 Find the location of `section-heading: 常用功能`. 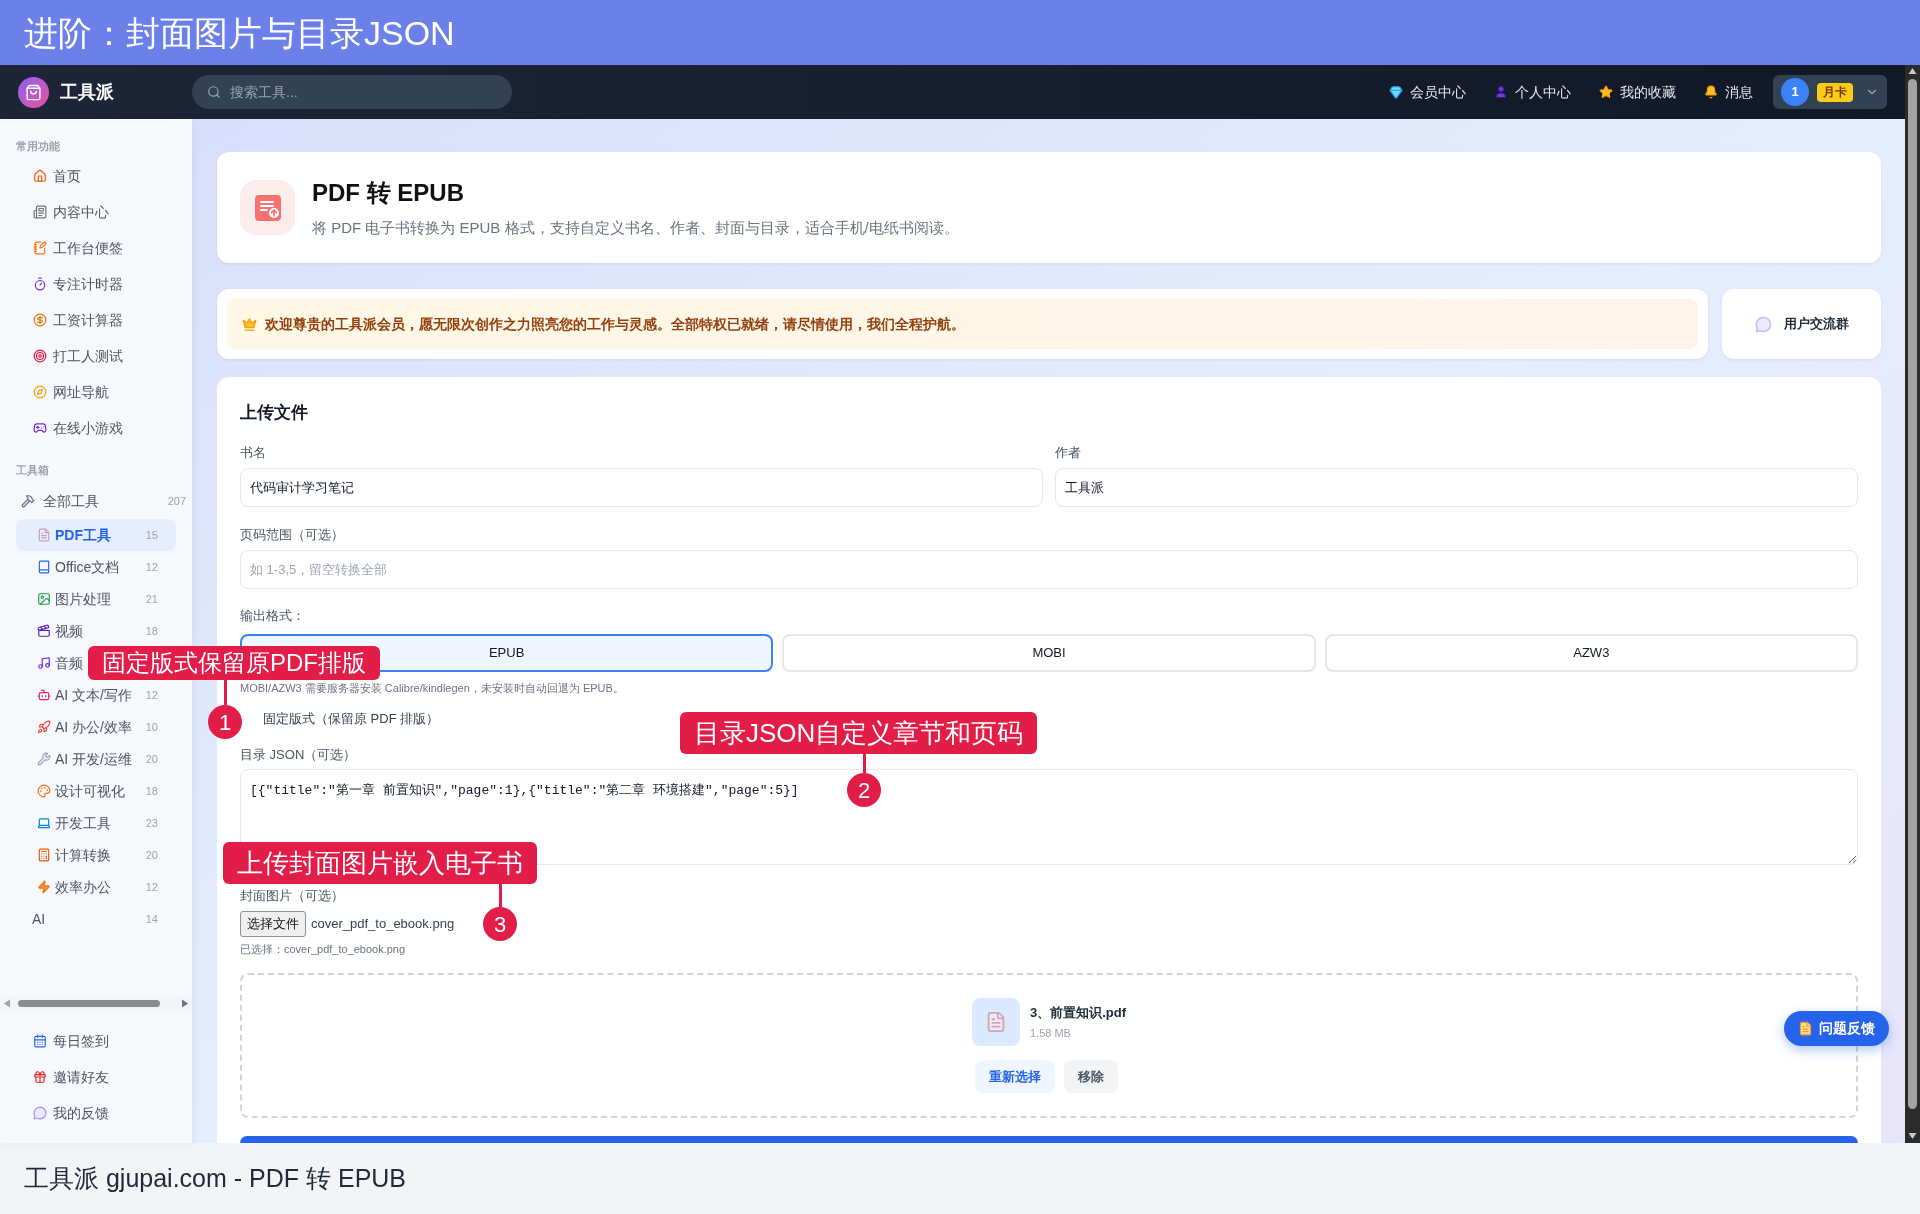

section-heading: 常用功能 is located at coordinates (37, 146).